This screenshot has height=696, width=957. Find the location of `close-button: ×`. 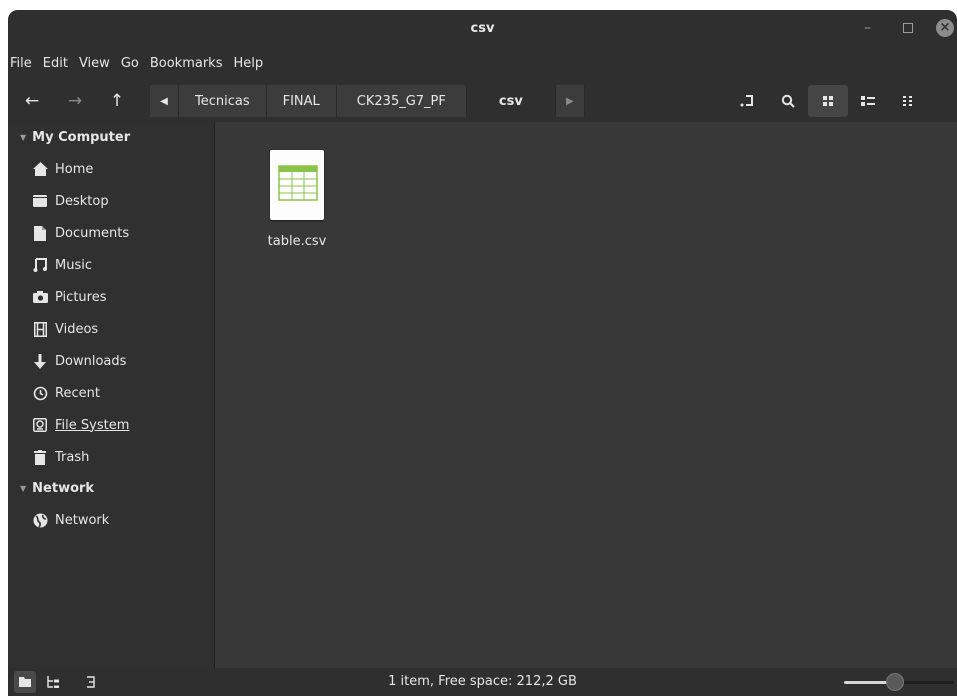

close-button: × is located at coordinates (945, 28).